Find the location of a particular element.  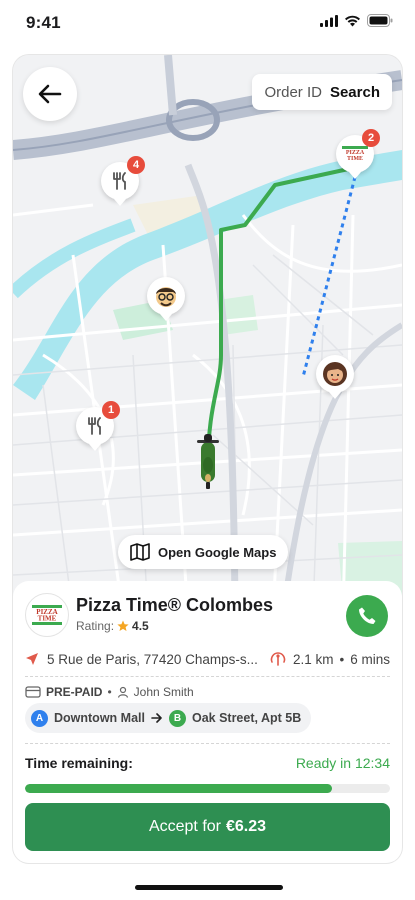

call-button is located at coordinates (367, 616).